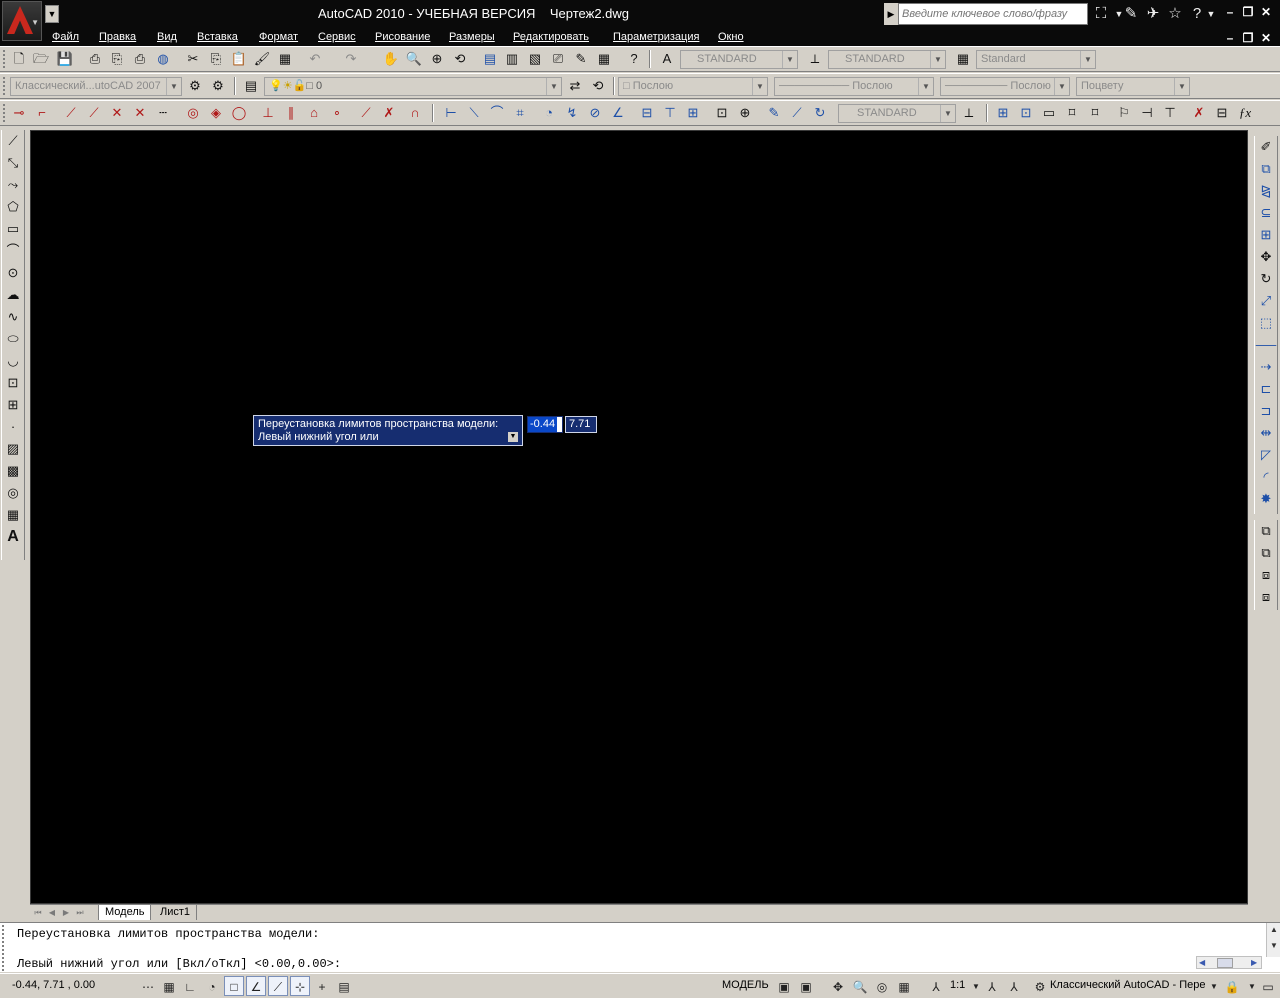 This screenshot has height=998, width=1280. I want to click on param-icon-6: ⚐, so click(1124, 113).